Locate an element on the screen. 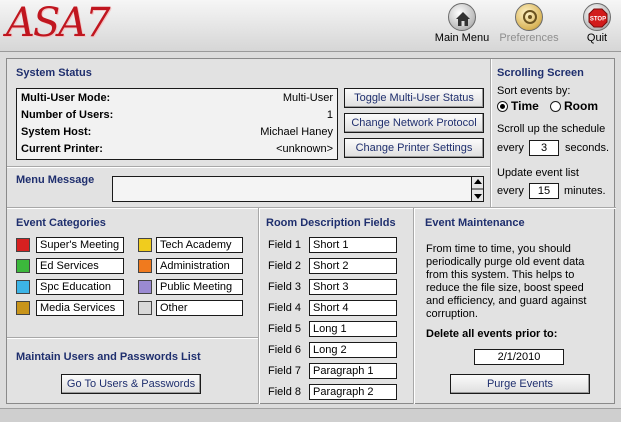 The image size is (621, 422). status-row: Number of Users: 1 is located at coordinates (177, 117).